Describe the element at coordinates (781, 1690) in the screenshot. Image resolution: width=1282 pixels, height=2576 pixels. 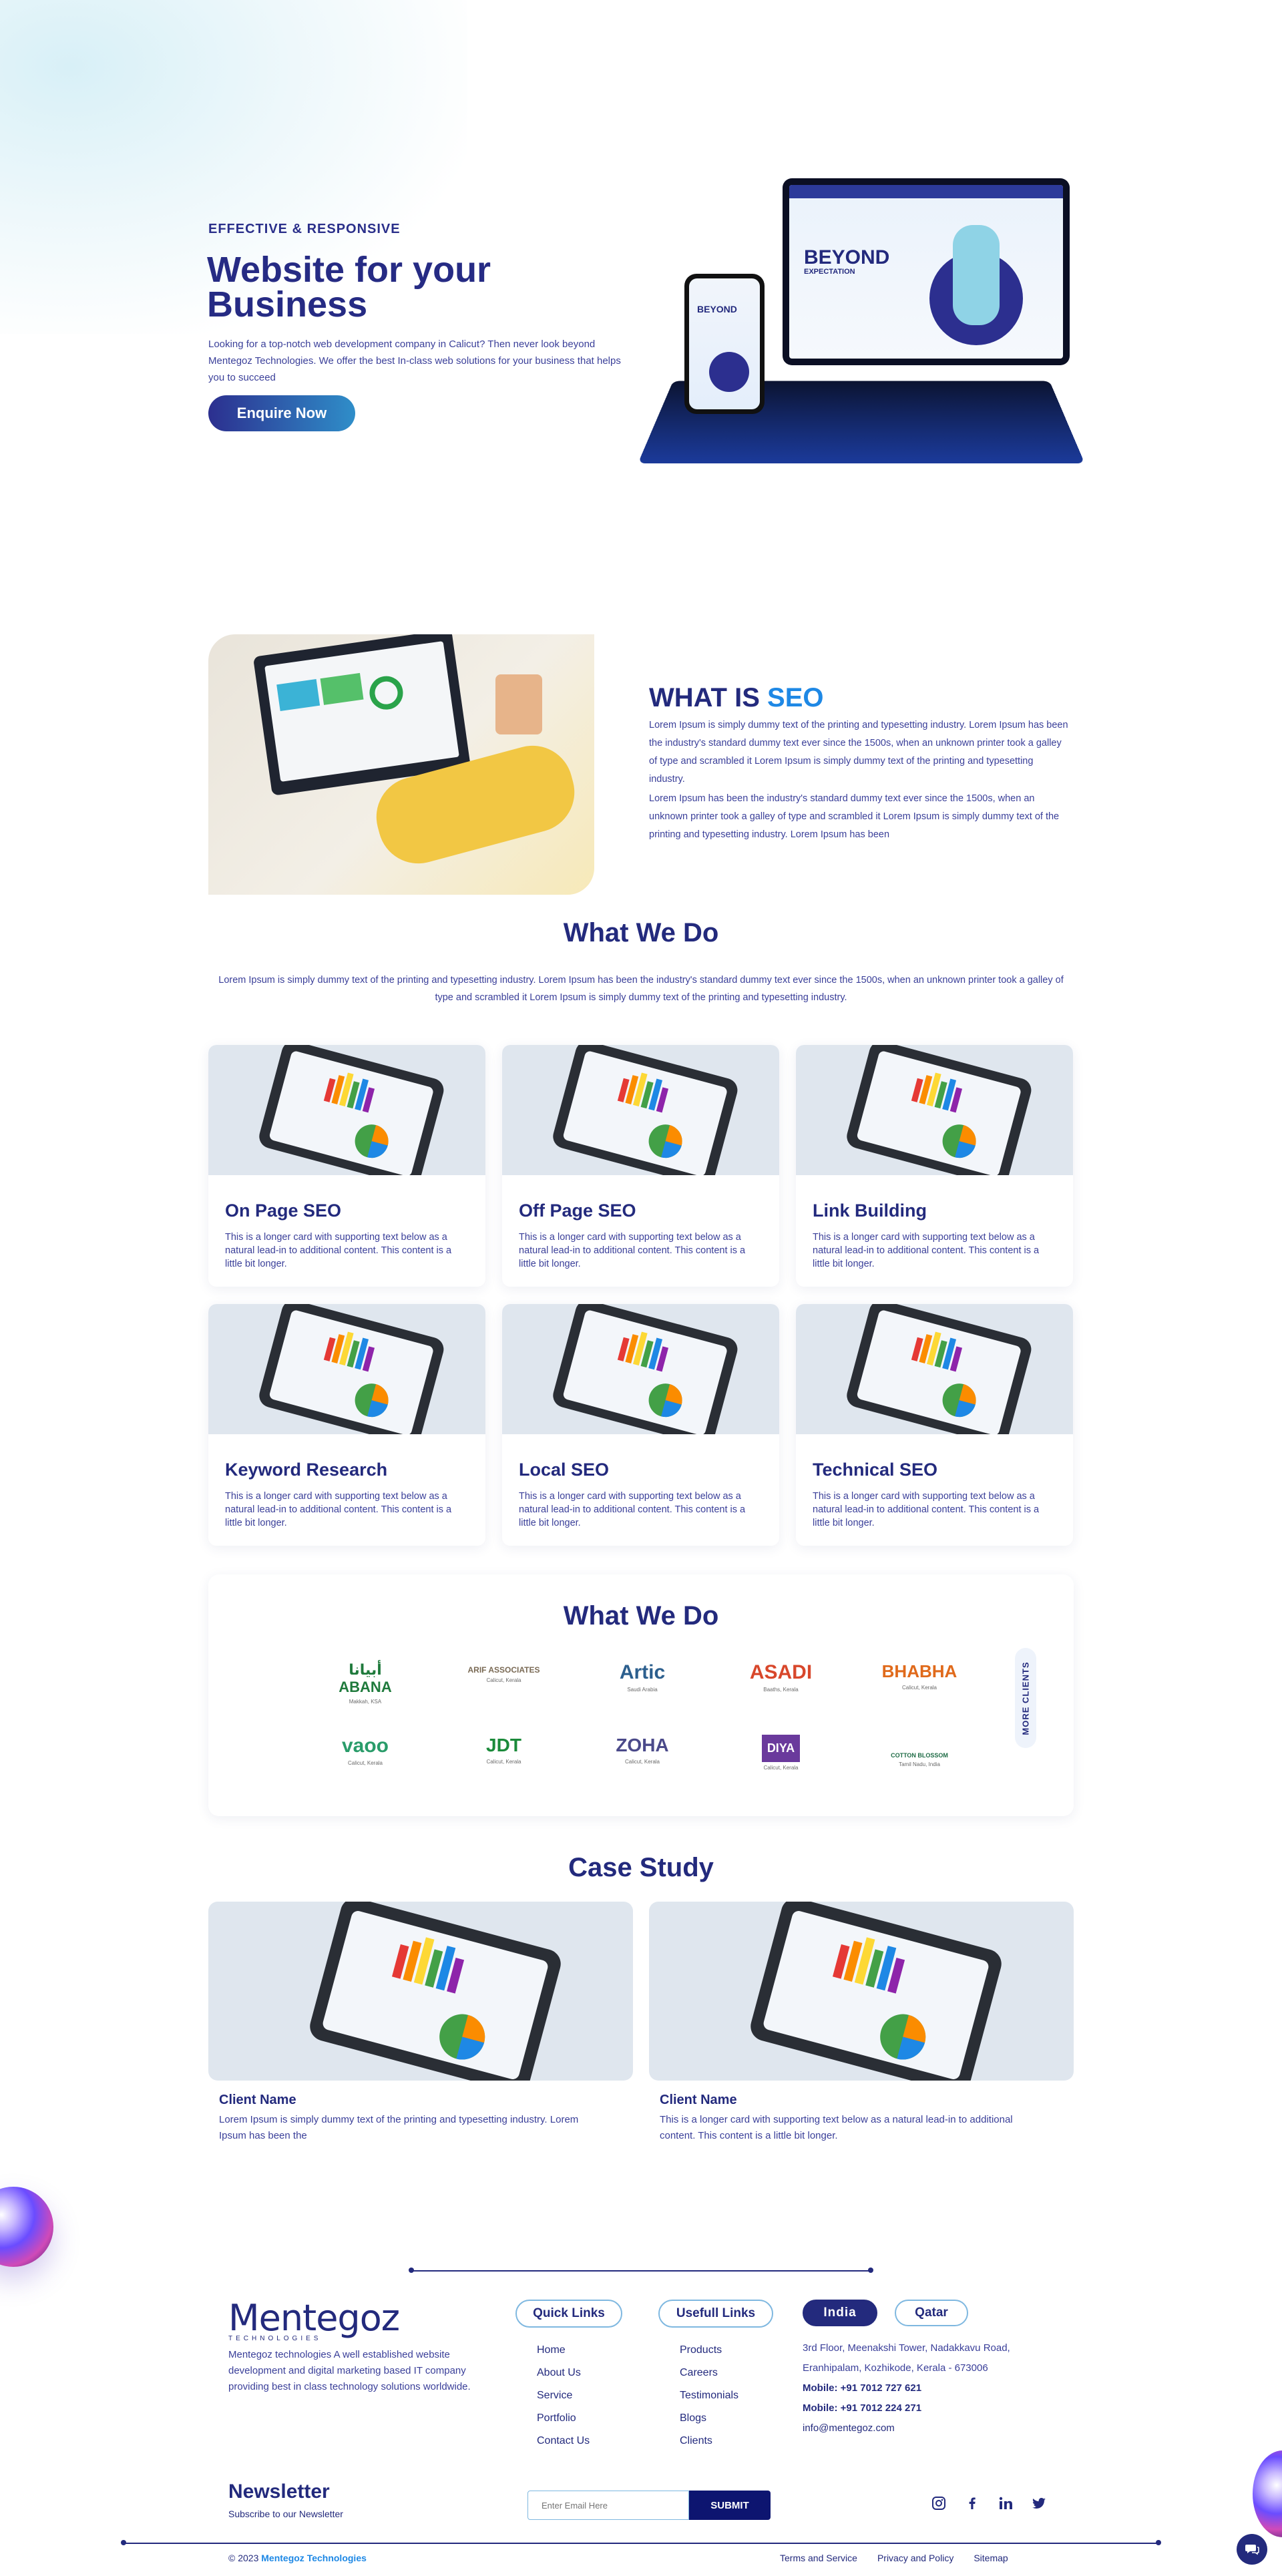
I see `client-logo-location: Baaths, Kerala` at that location.